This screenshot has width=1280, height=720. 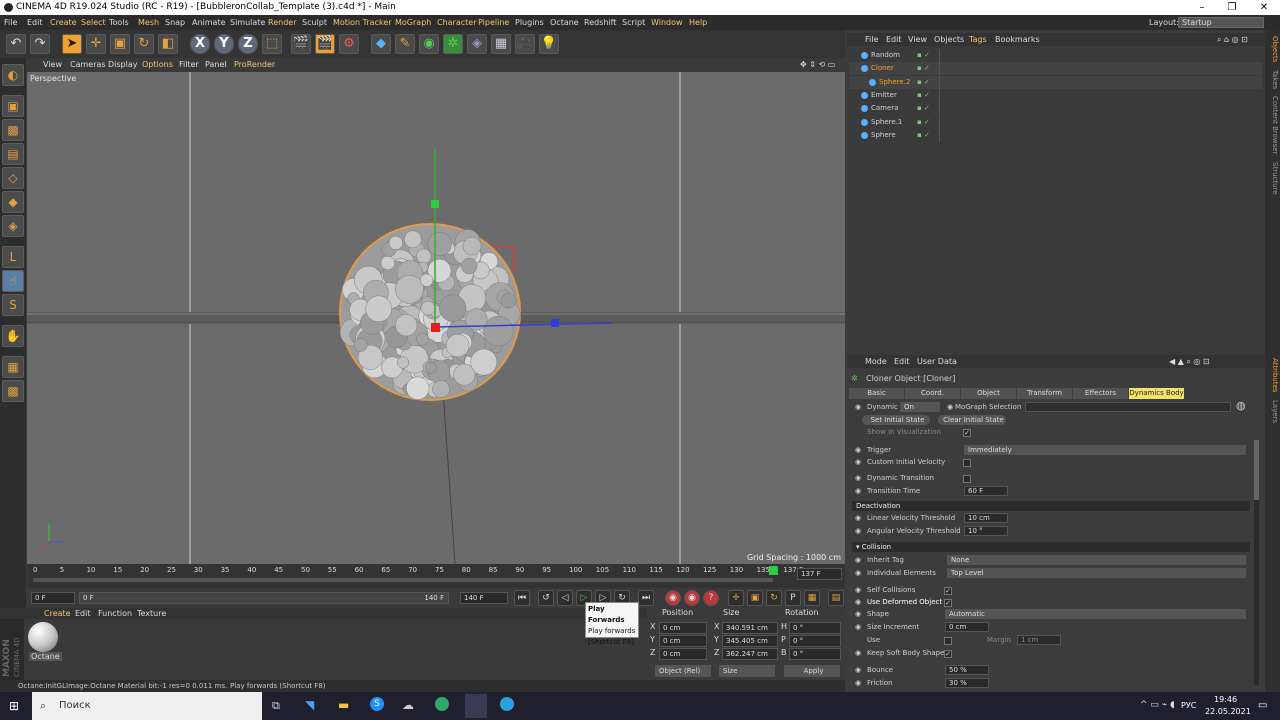 I want to click on om-menu-tags: Tags, so click(x=978, y=39).